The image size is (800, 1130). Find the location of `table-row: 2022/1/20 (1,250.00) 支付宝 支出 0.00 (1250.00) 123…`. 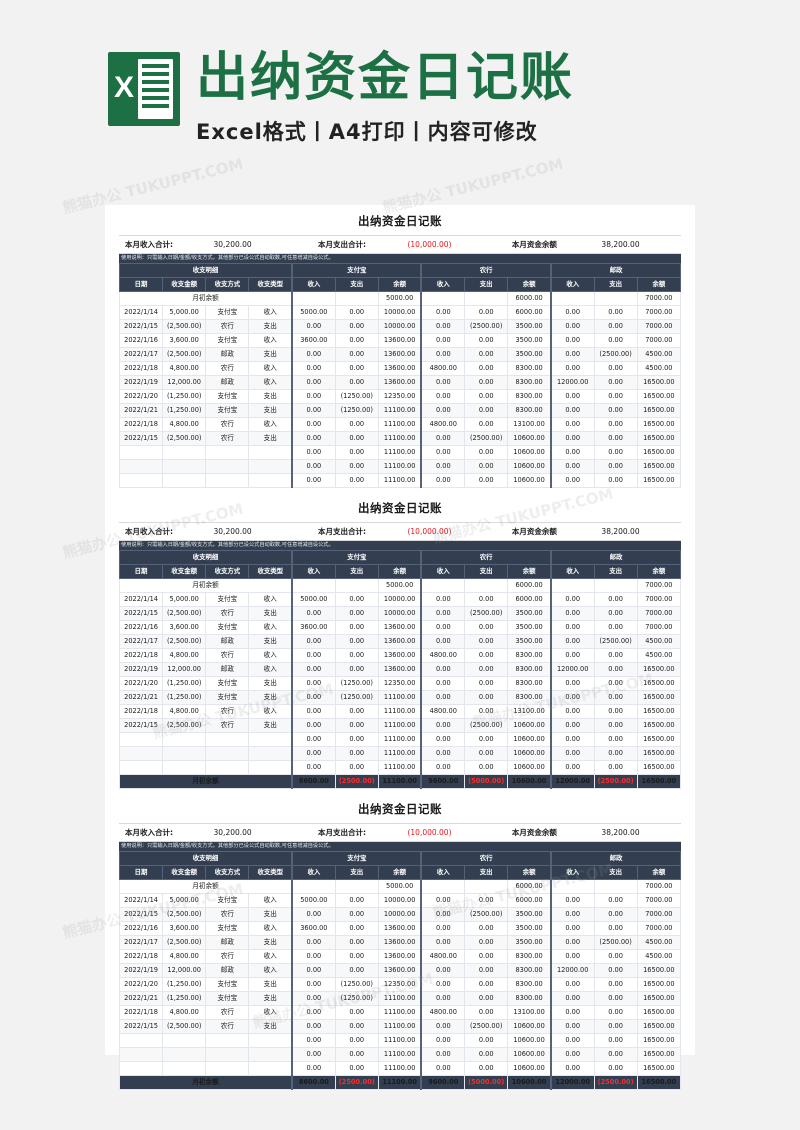

table-row: 2022/1/20 (1,250.00) 支付宝 支出 0.00 (1250.00) 123… is located at coordinates (400, 396).